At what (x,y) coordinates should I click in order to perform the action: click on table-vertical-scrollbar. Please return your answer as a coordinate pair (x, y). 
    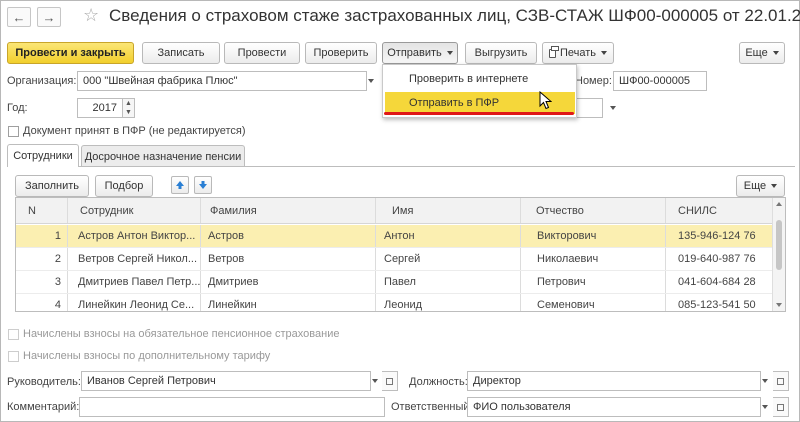
    Looking at the image, I should click on (778, 254).